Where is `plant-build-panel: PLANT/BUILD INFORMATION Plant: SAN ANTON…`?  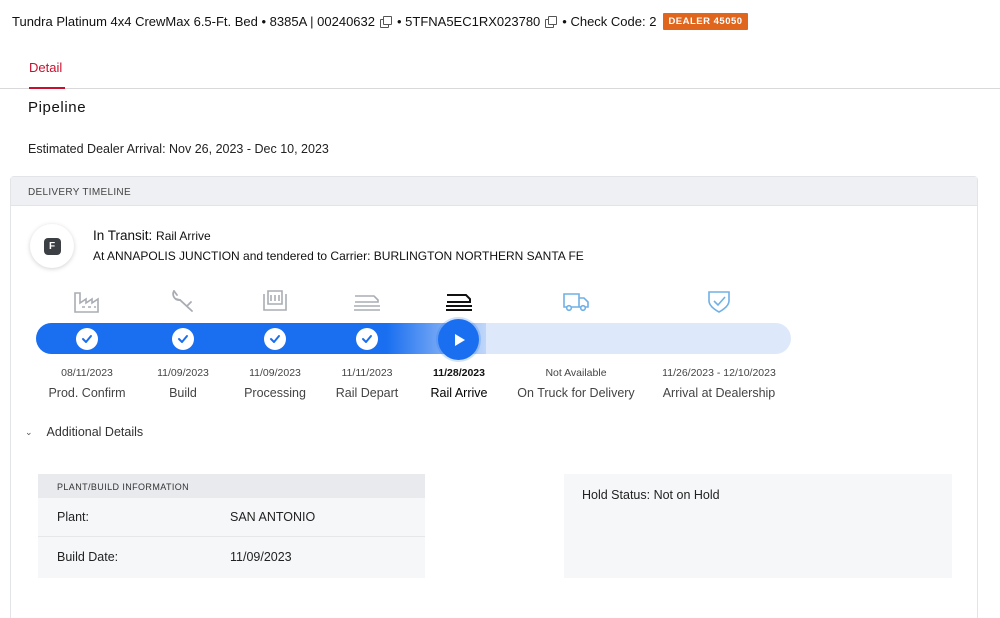 plant-build-panel: PLANT/BUILD INFORMATION Plant: SAN ANTON… is located at coordinates (231, 526).